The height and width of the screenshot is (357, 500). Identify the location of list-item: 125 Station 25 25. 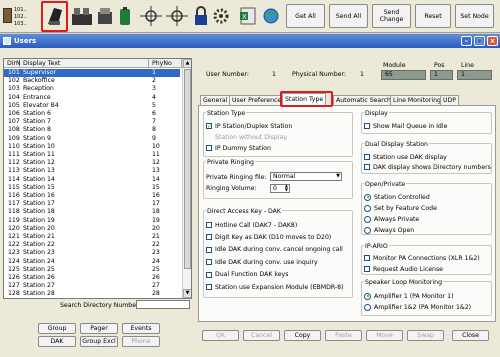
(92, 270).